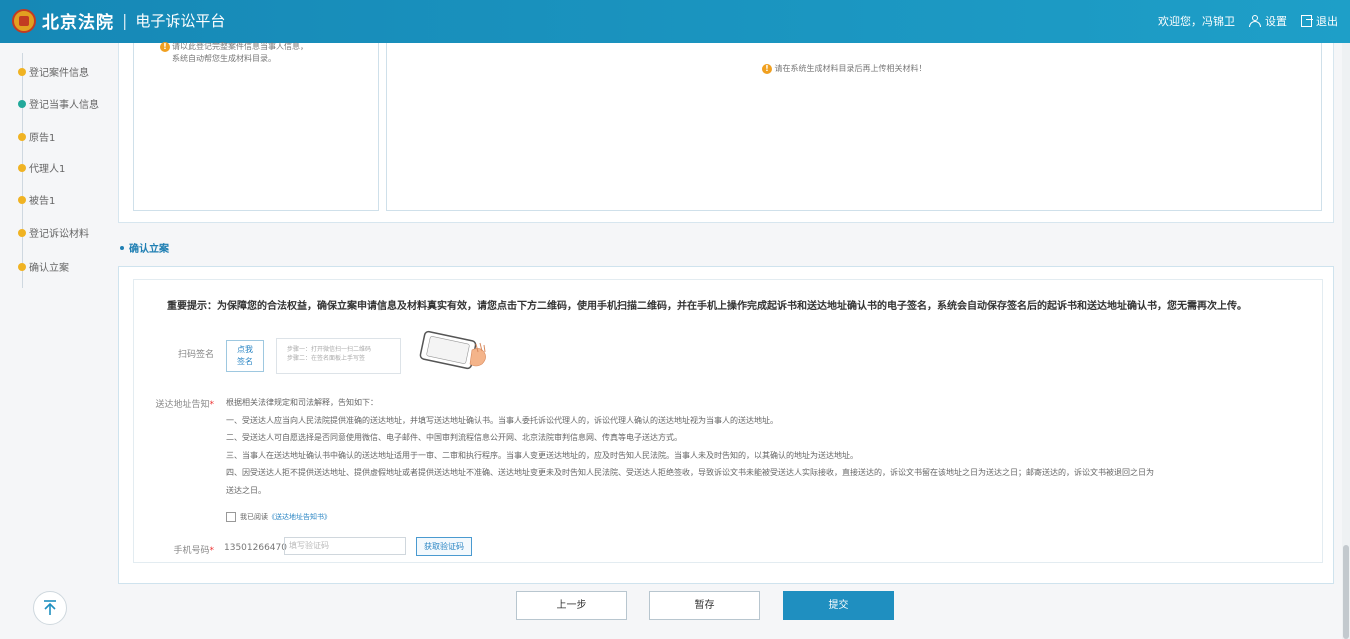 The height and width of the screenshot is (639, 1350). Describe the element at coordinates (180, 21) in the screenshot. I see `platform-name: 电子诉讼平台` at that location.